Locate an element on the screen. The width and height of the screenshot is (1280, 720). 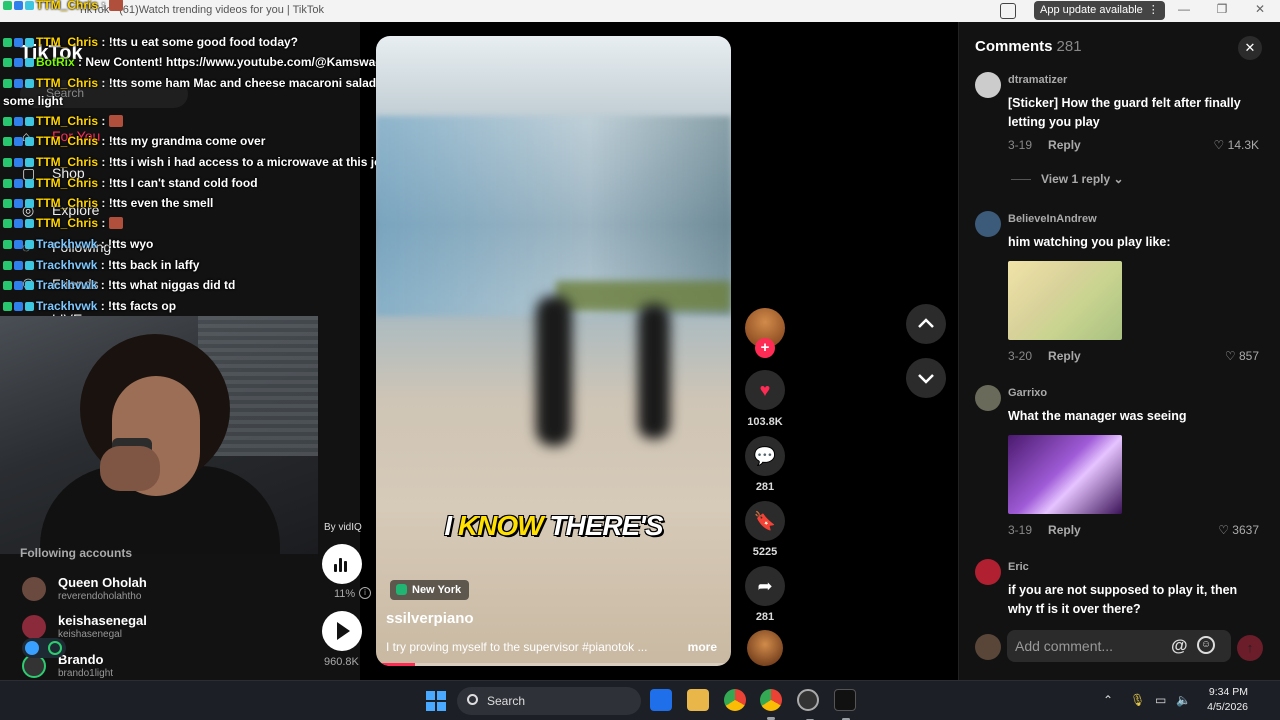
chat-message: some light is located at coordinates (33, 101).